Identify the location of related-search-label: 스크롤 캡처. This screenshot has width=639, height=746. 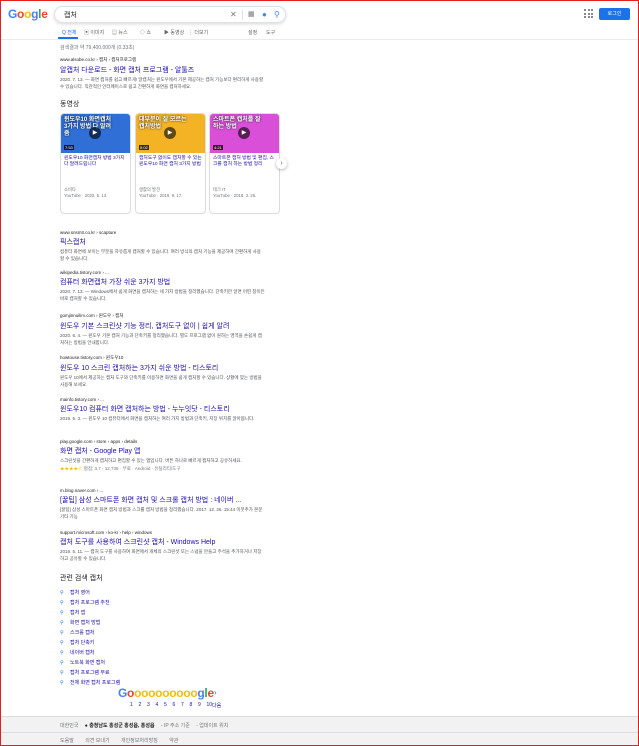
(82, 633).